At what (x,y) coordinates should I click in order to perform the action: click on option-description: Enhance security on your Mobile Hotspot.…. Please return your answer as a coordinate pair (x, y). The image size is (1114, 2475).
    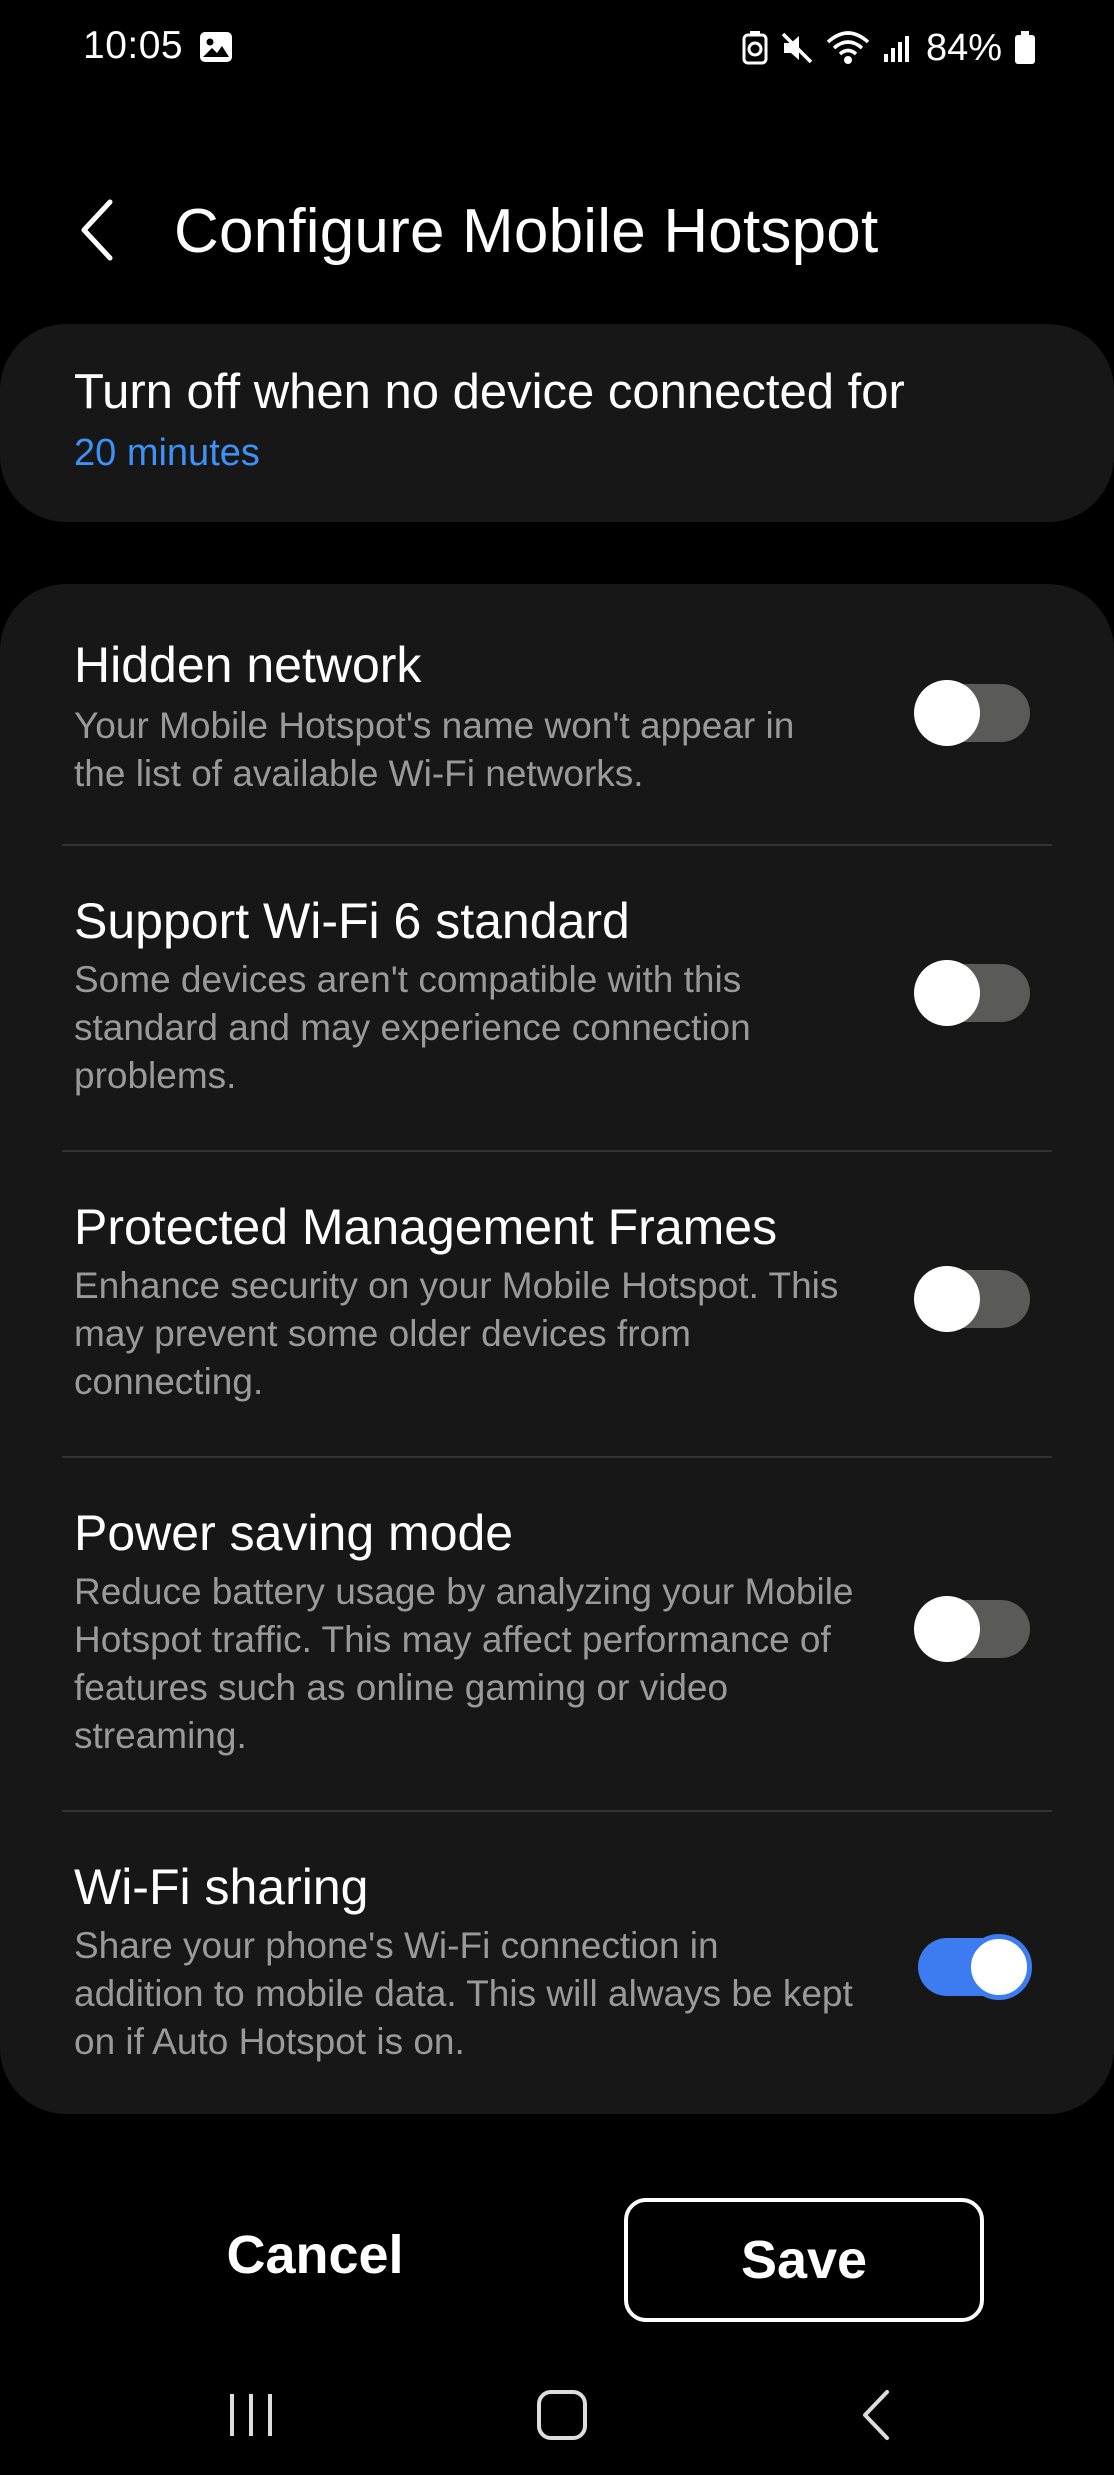
    Looking at the image, I should click on (456, 1333).